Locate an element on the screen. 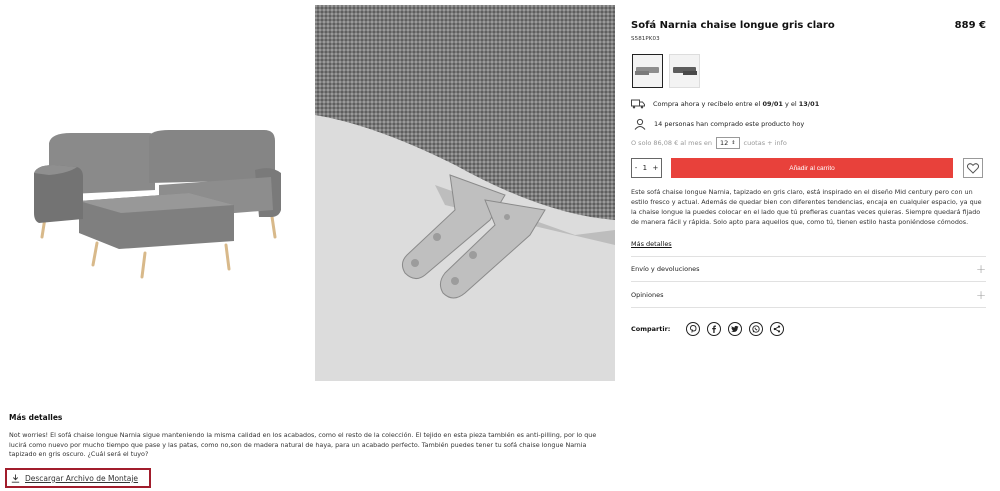  accordion-shipping-returns: Envío y devoluciones + is located at coordinates (808, 269).